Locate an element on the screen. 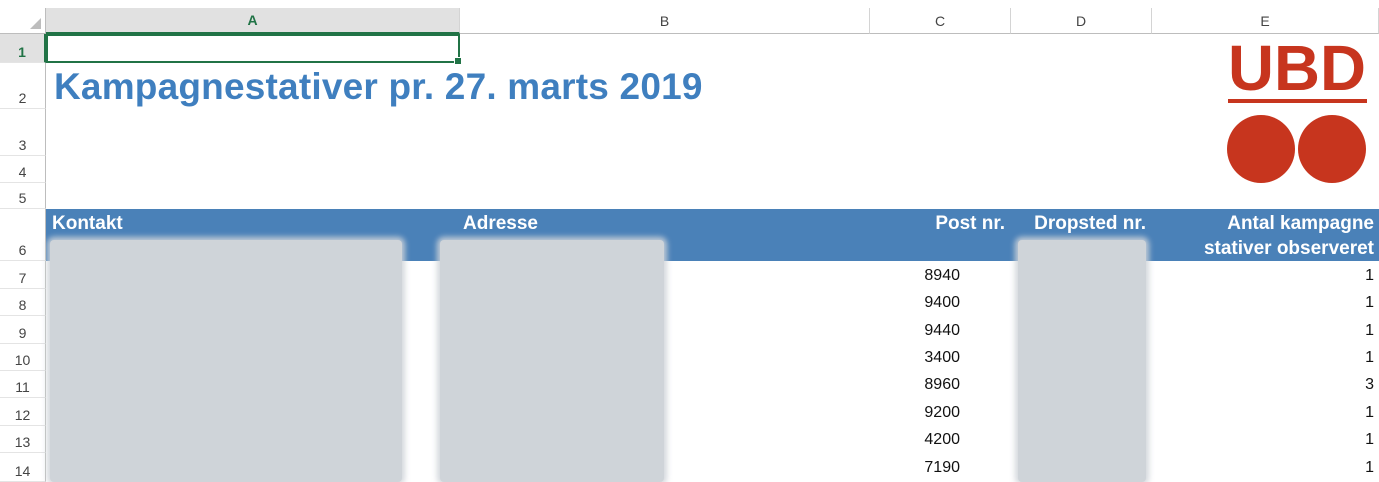  cell-antal-9: 1 is located at coordinates (1263, 331).